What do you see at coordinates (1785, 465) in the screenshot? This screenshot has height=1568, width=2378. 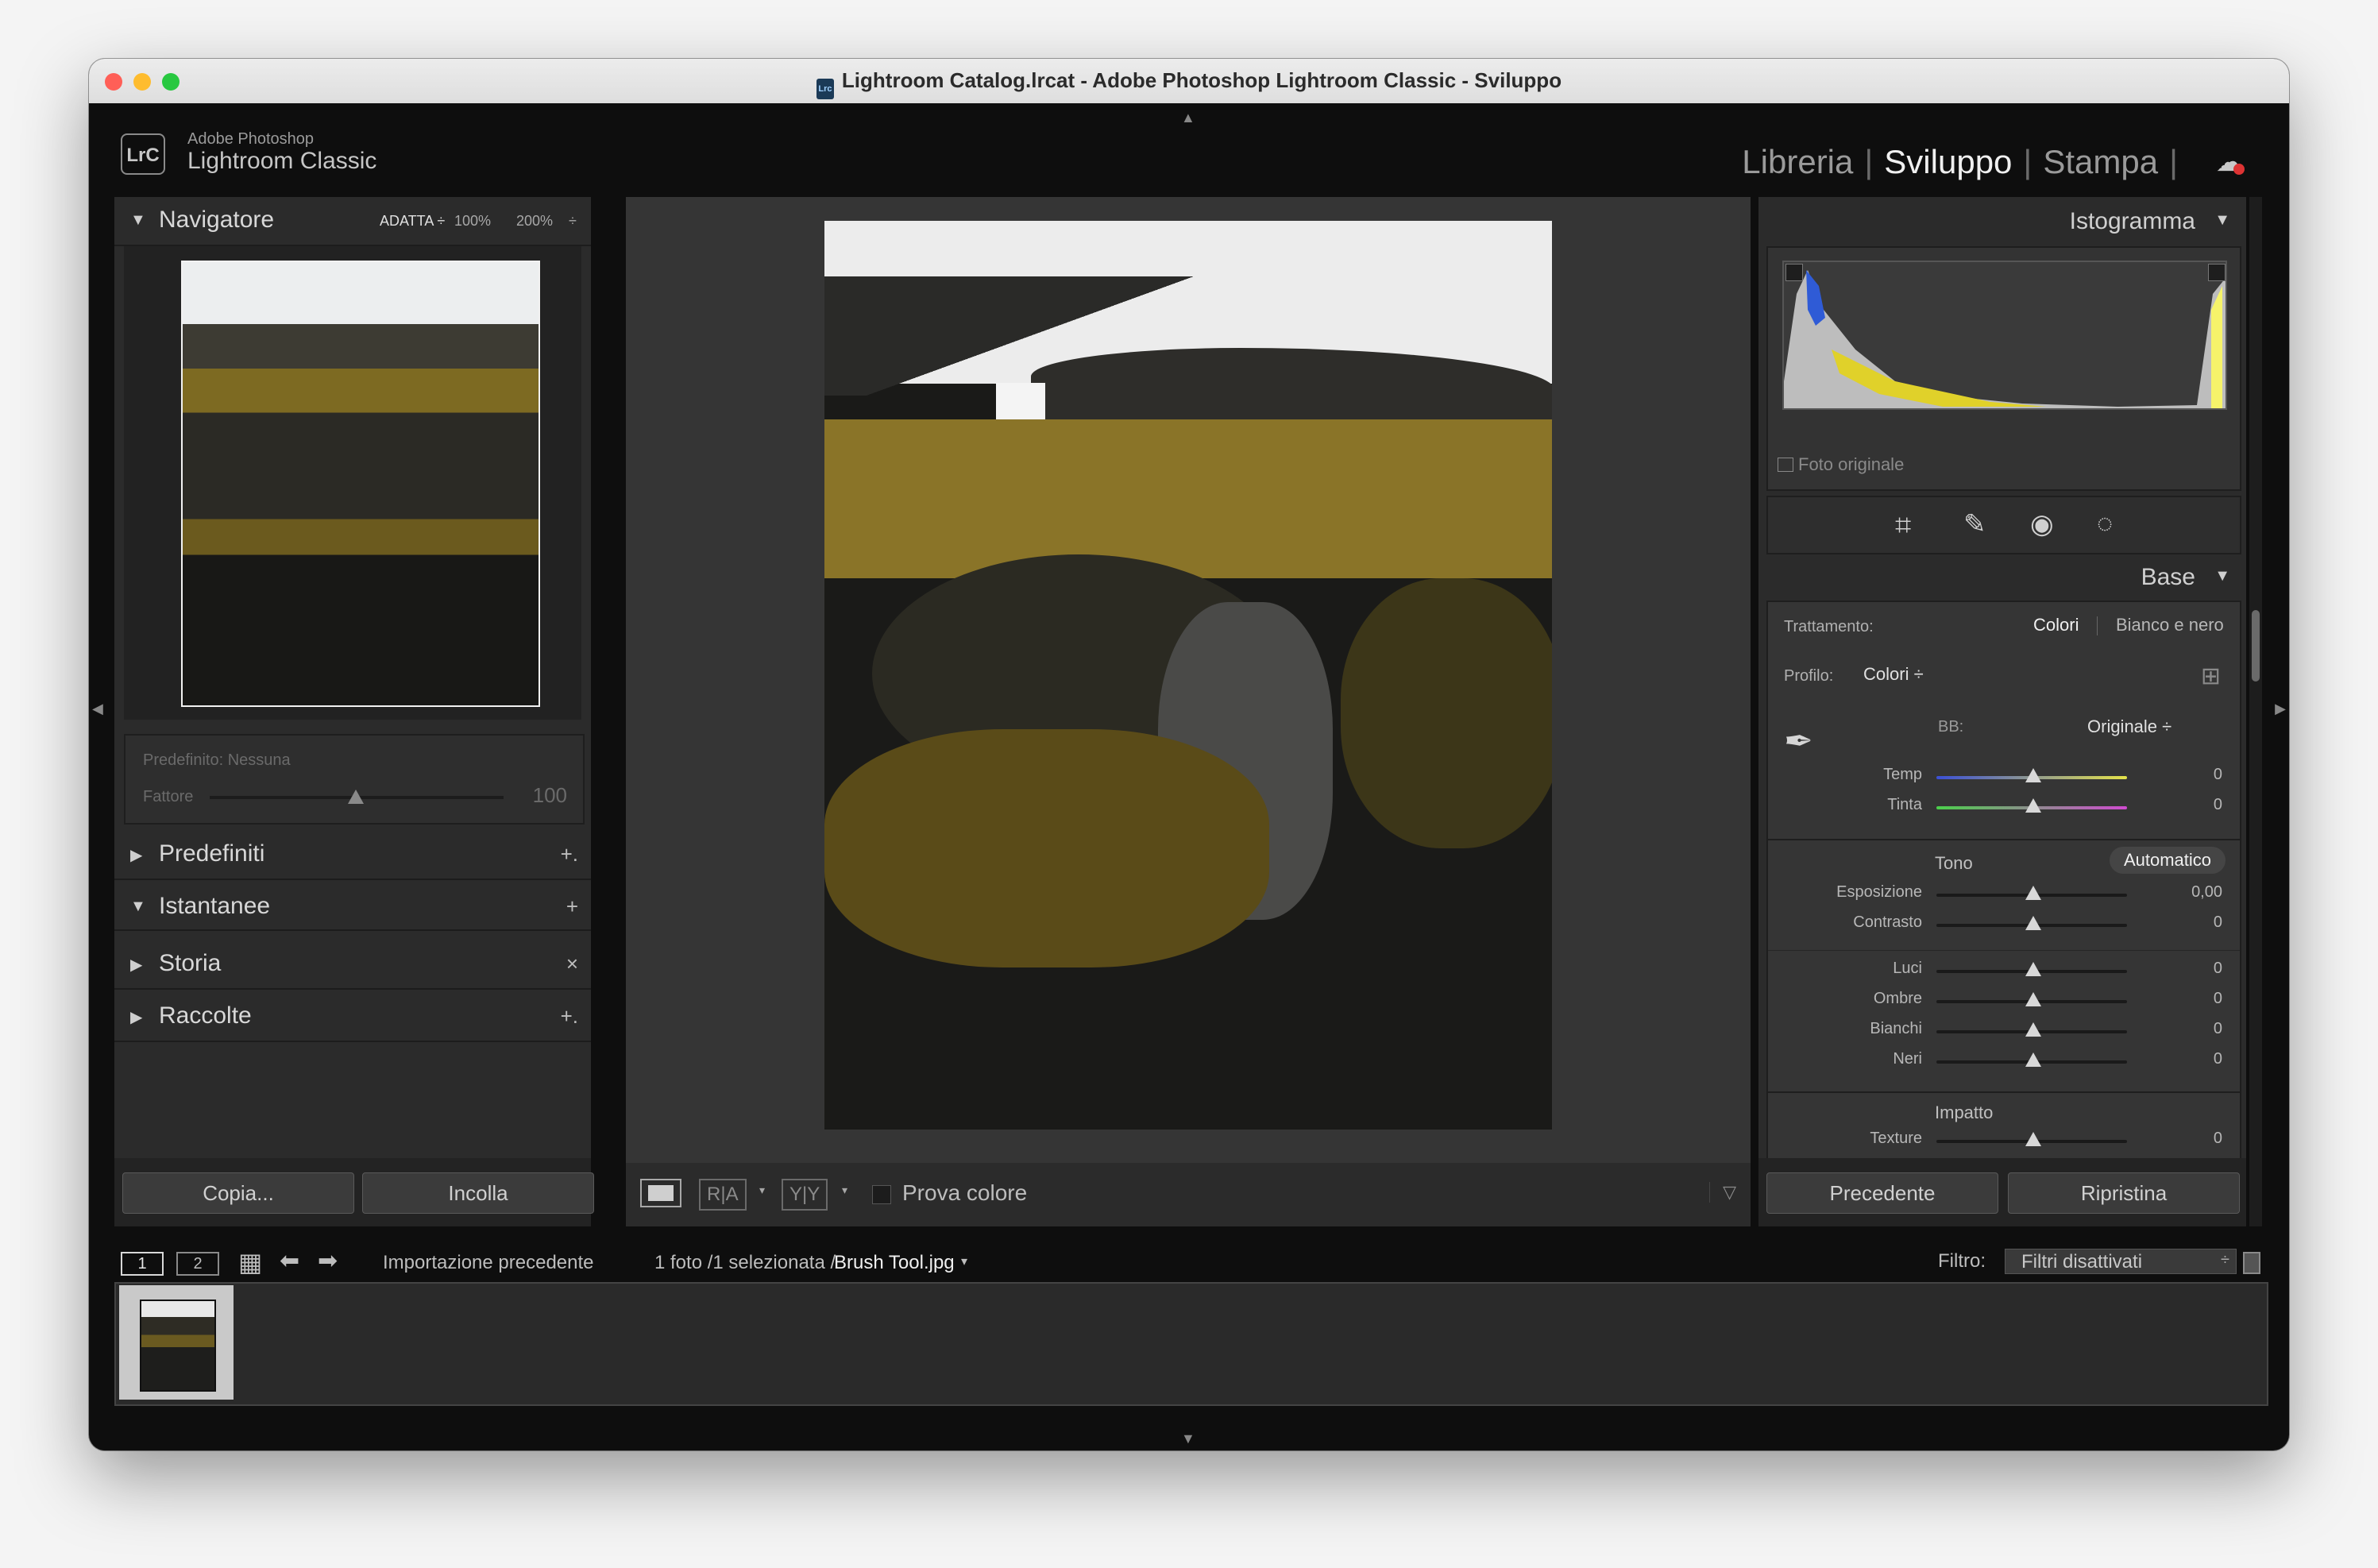 I see `original-photo-checkbox` at bounding box center [1785, 465].